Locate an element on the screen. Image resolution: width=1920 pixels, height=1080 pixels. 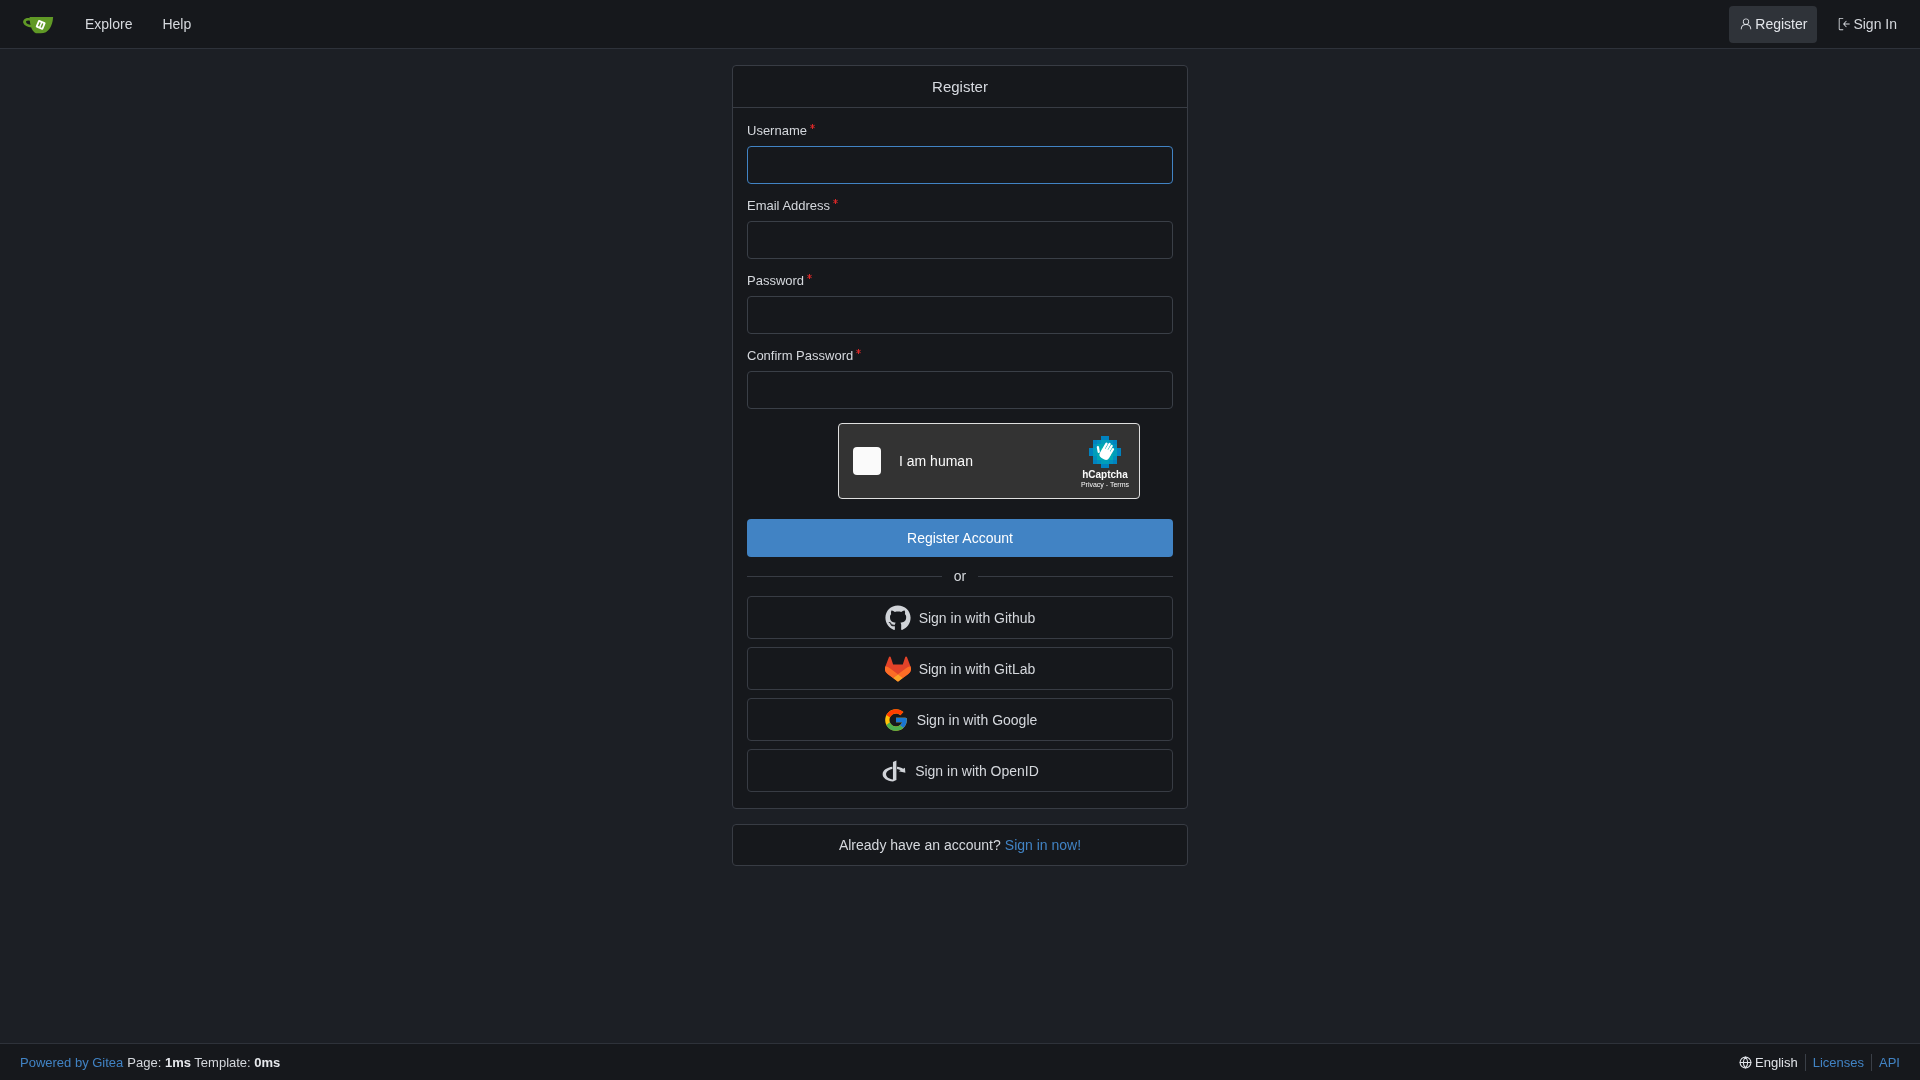
footer-link: Licenses is located at coordinates (1838, 1062).